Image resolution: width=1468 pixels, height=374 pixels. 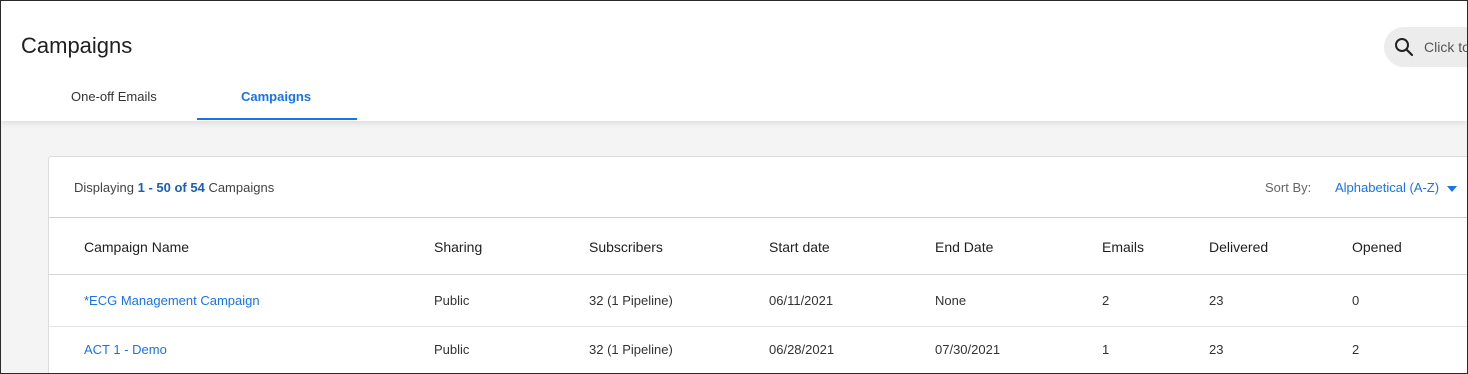 What do you see at coordinates (968, 349) in the screenshot?
I see `cell-end-date: 07/30/2021` at bounding box center [968, 349].